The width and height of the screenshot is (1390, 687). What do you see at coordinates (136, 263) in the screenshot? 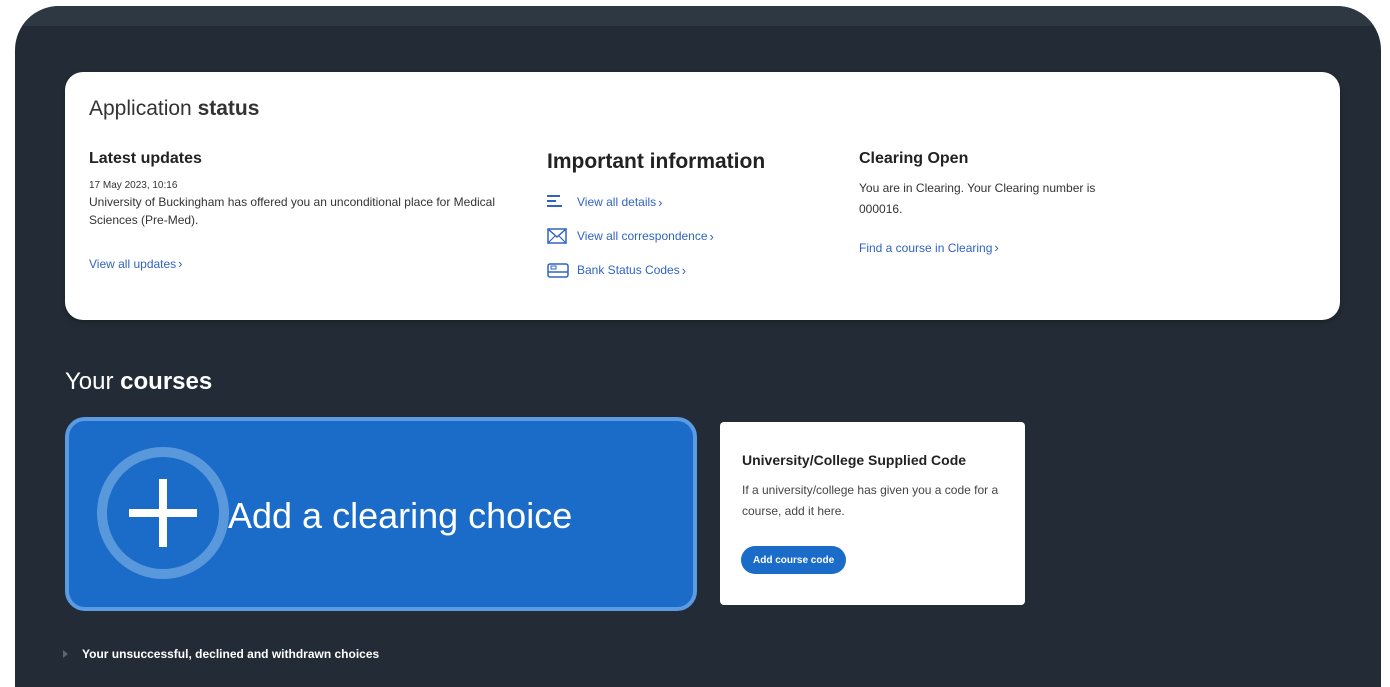
I see `view-all-updates-link: View all updates ›` at bounding box center [136, 263].